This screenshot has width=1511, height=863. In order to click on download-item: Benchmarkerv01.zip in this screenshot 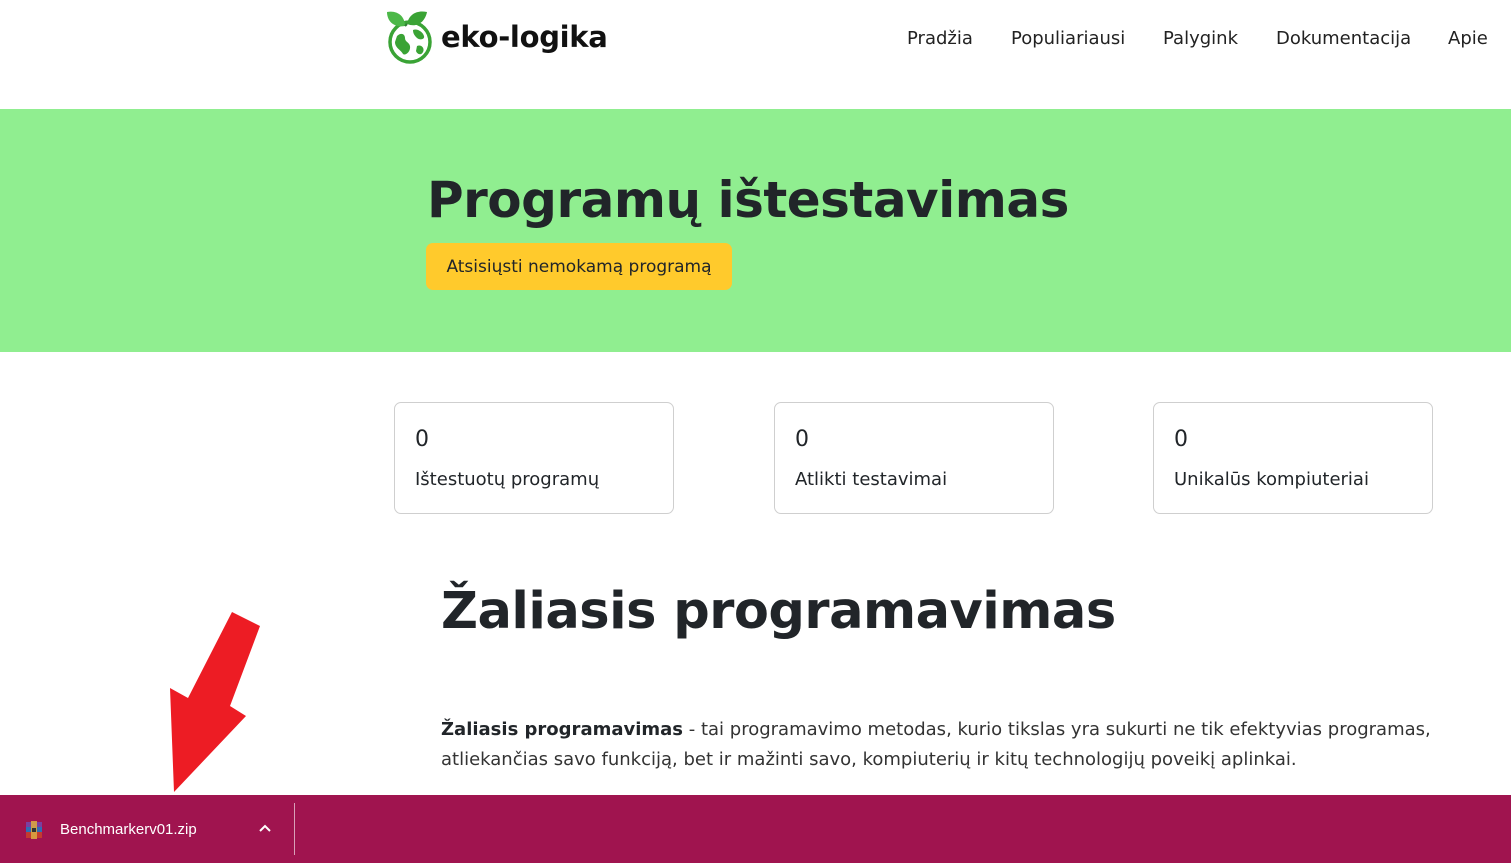, I will do `click(147, 829)`.